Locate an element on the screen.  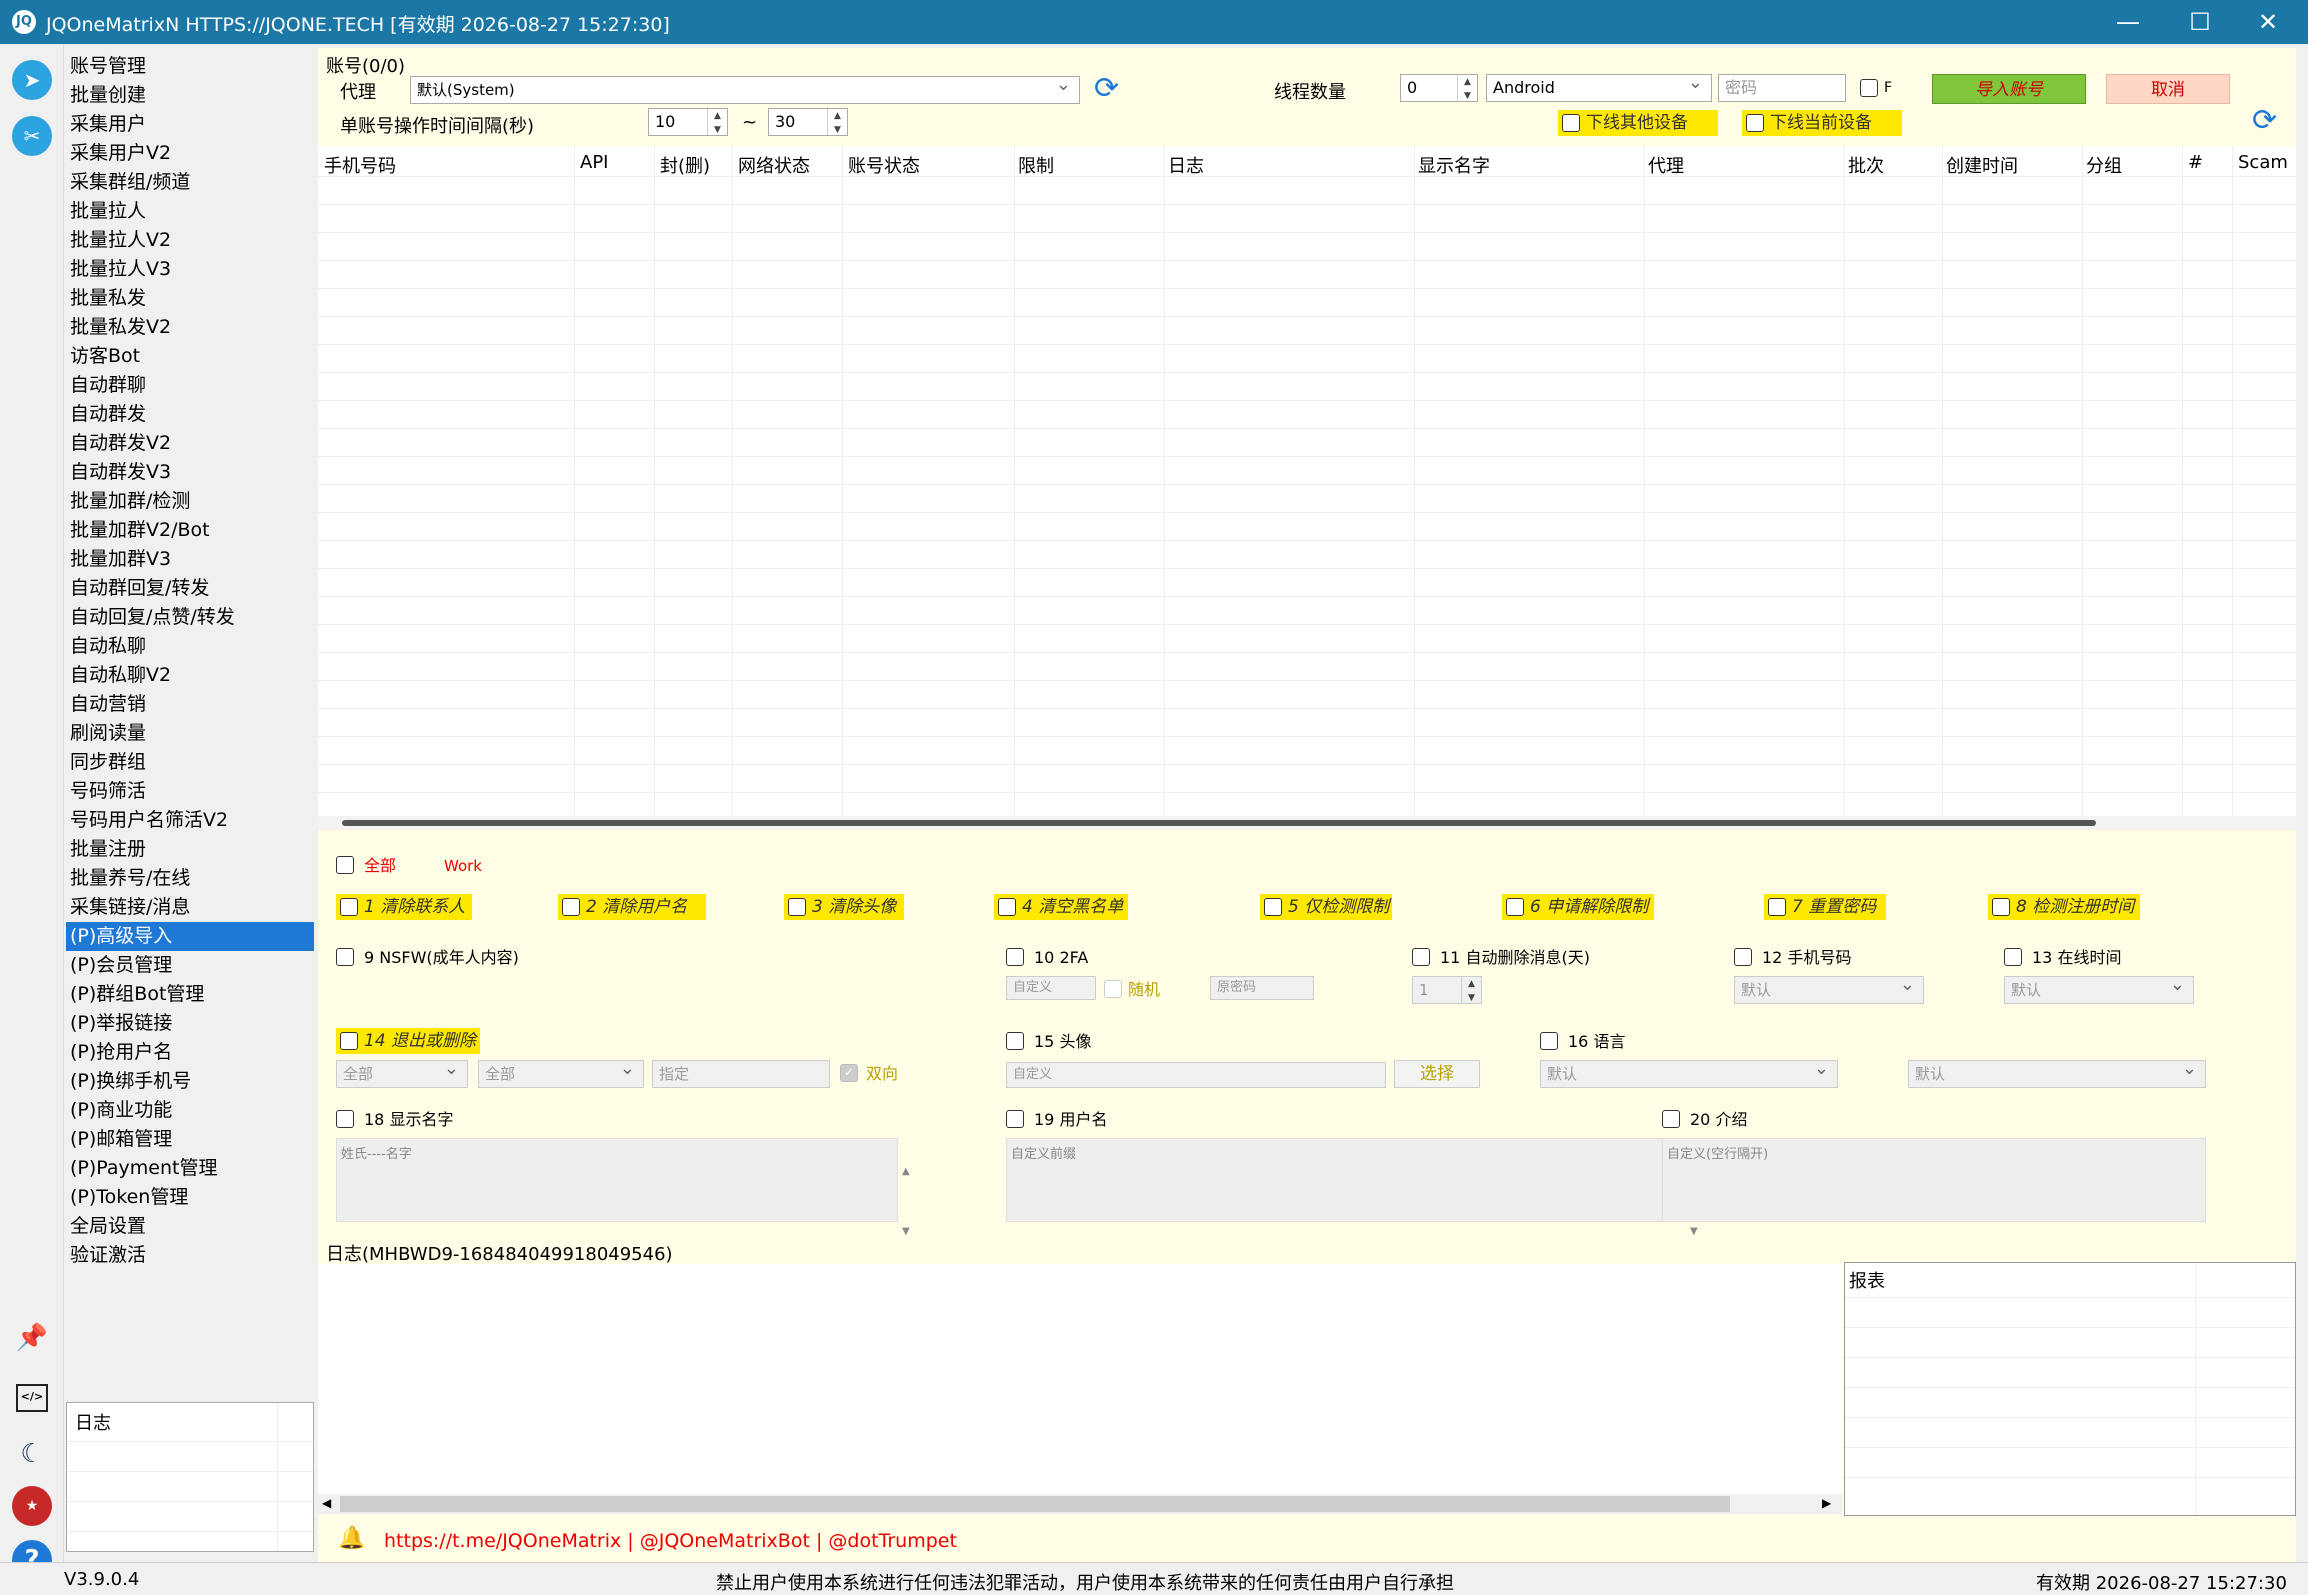
interval-min-input: 10 ▲ ▼ is located at coordinates (688, 122).